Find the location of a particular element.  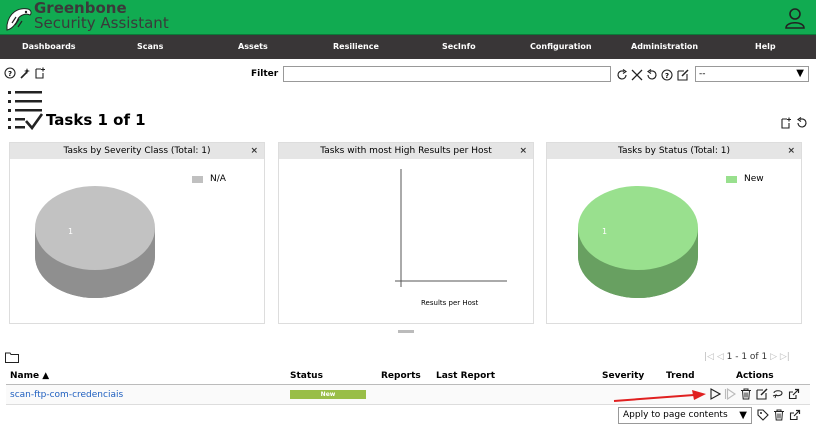

bulk-action-select-value: Apply to page contents is located at coordinates (675, 415).